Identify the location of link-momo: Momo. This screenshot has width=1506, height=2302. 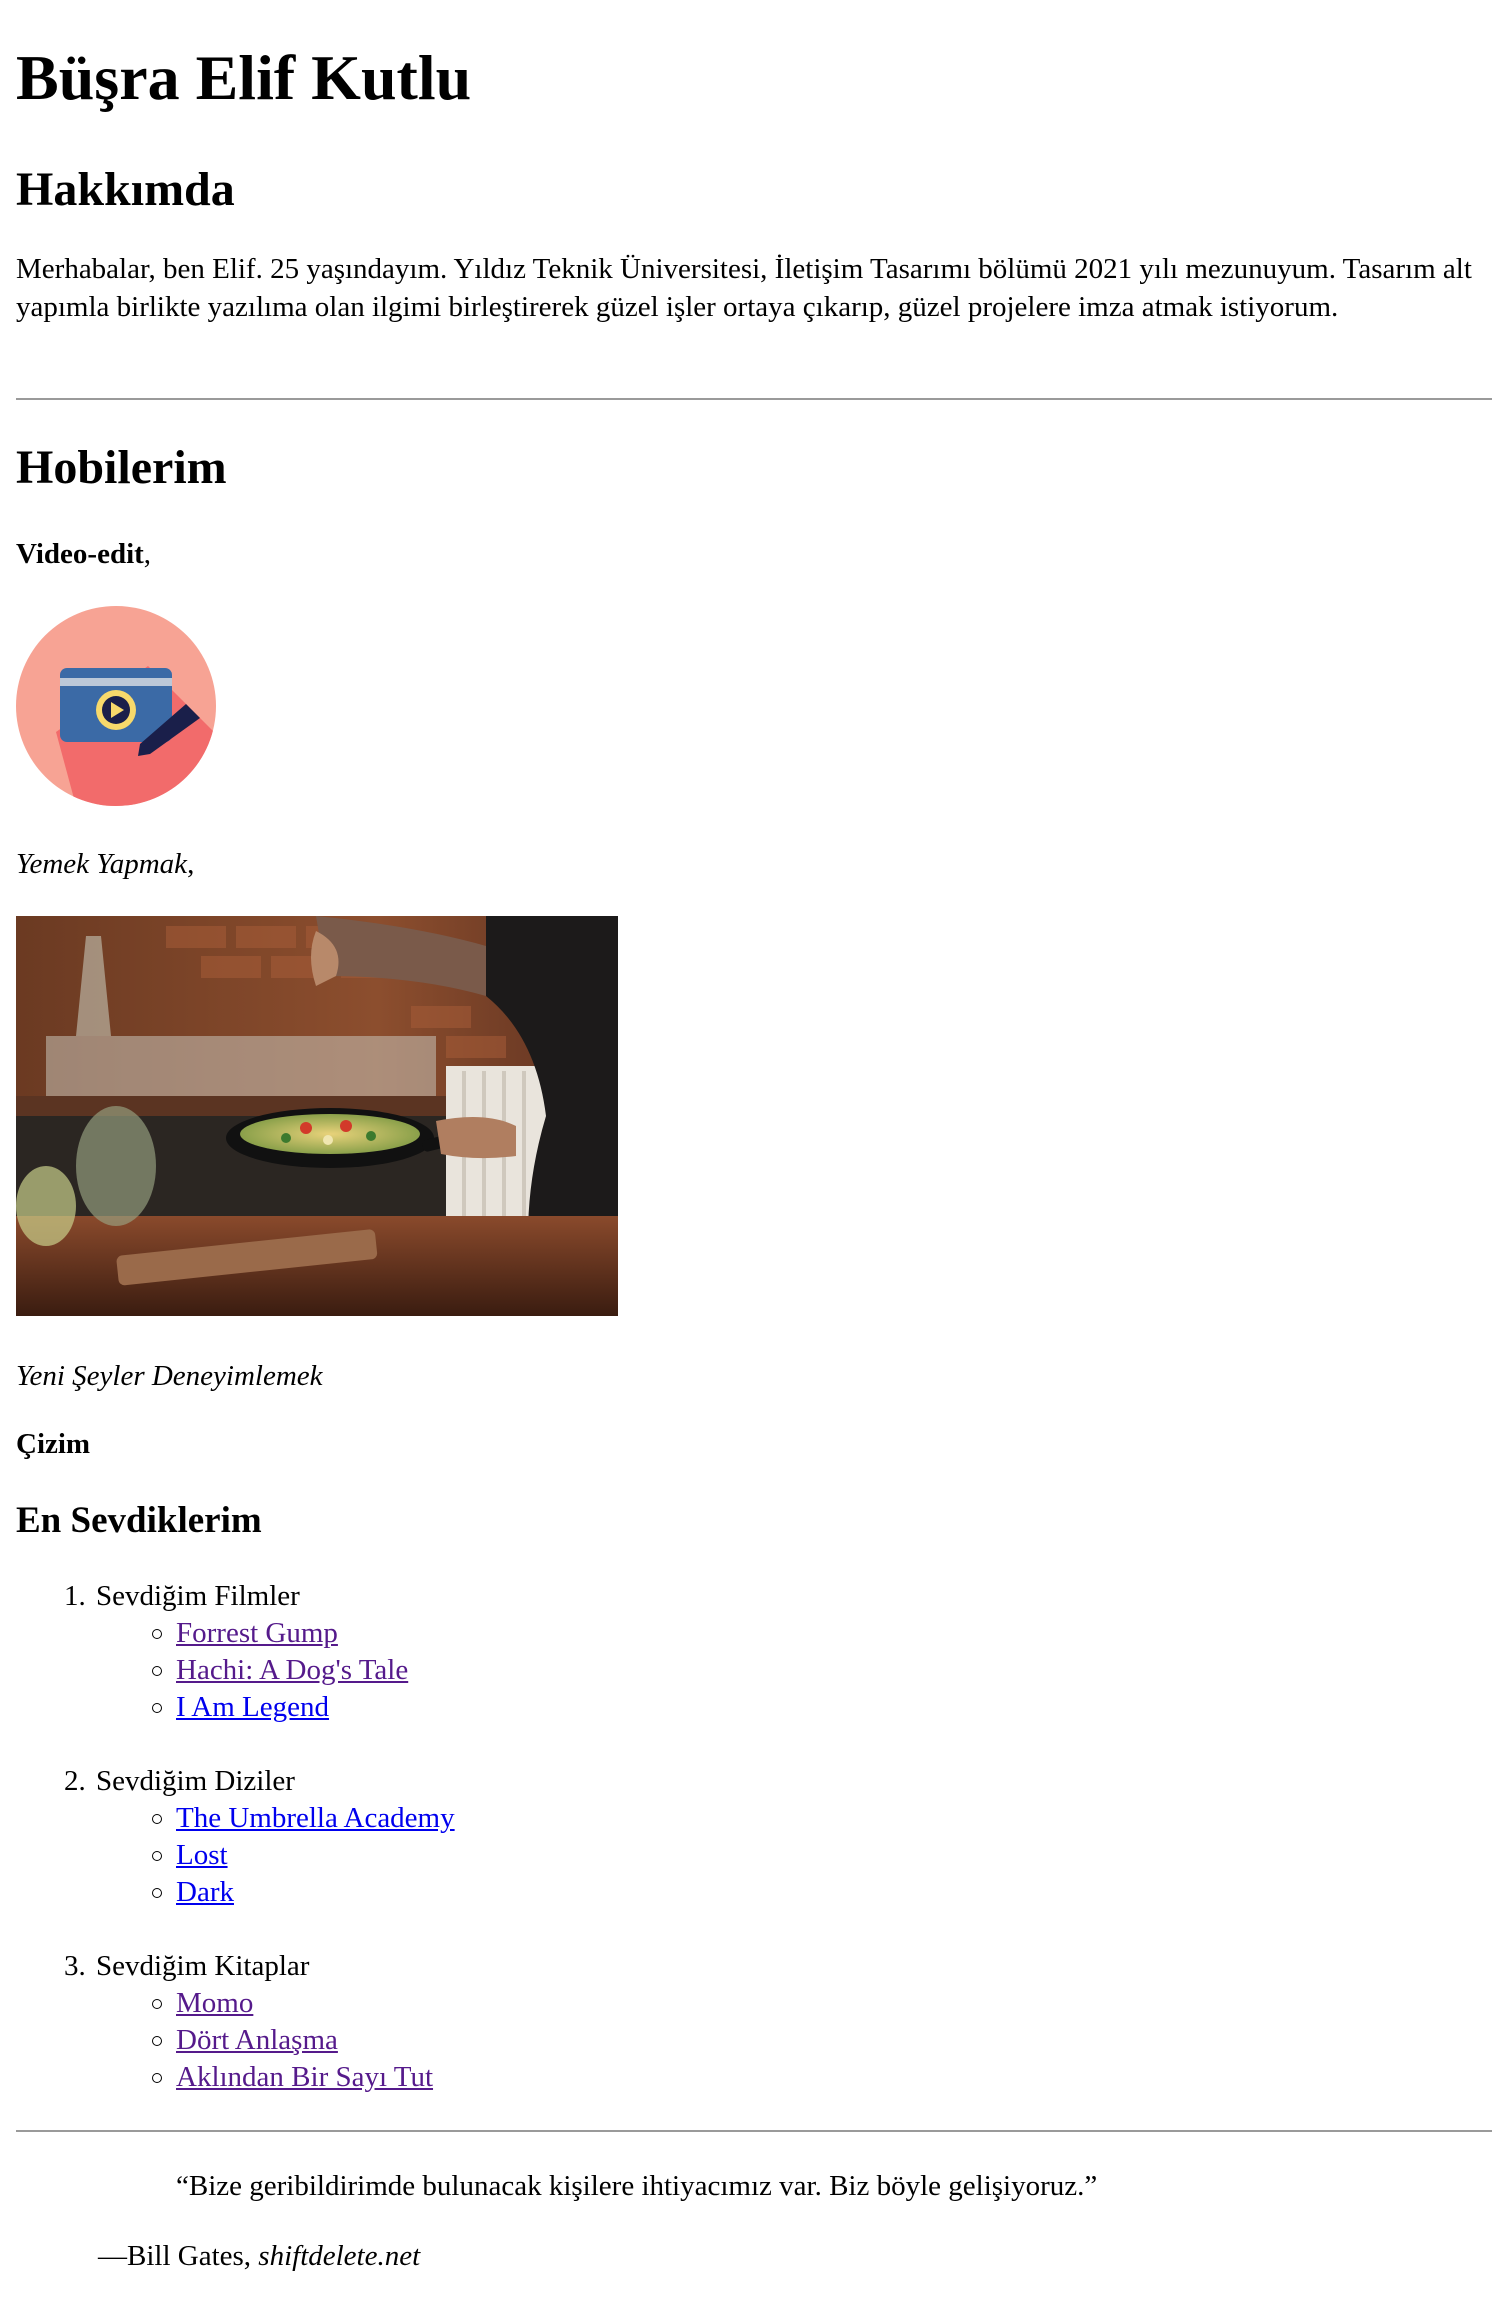
(214, 2003).